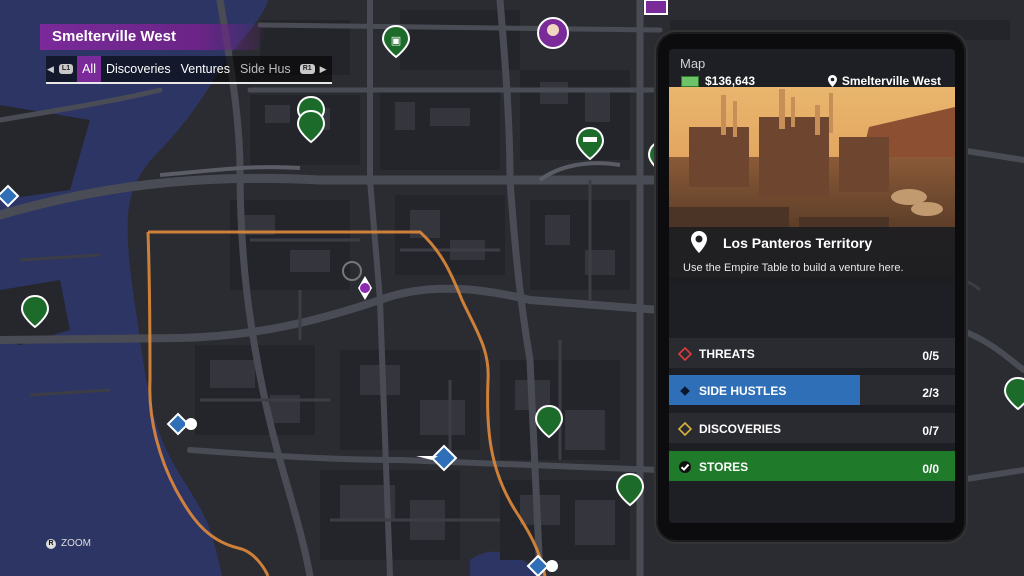 The image size is (1024, 576). What do you see at coordinates (553, 33) in the screenshot?
I see `boss-icon` at bounding box center [553, 33].